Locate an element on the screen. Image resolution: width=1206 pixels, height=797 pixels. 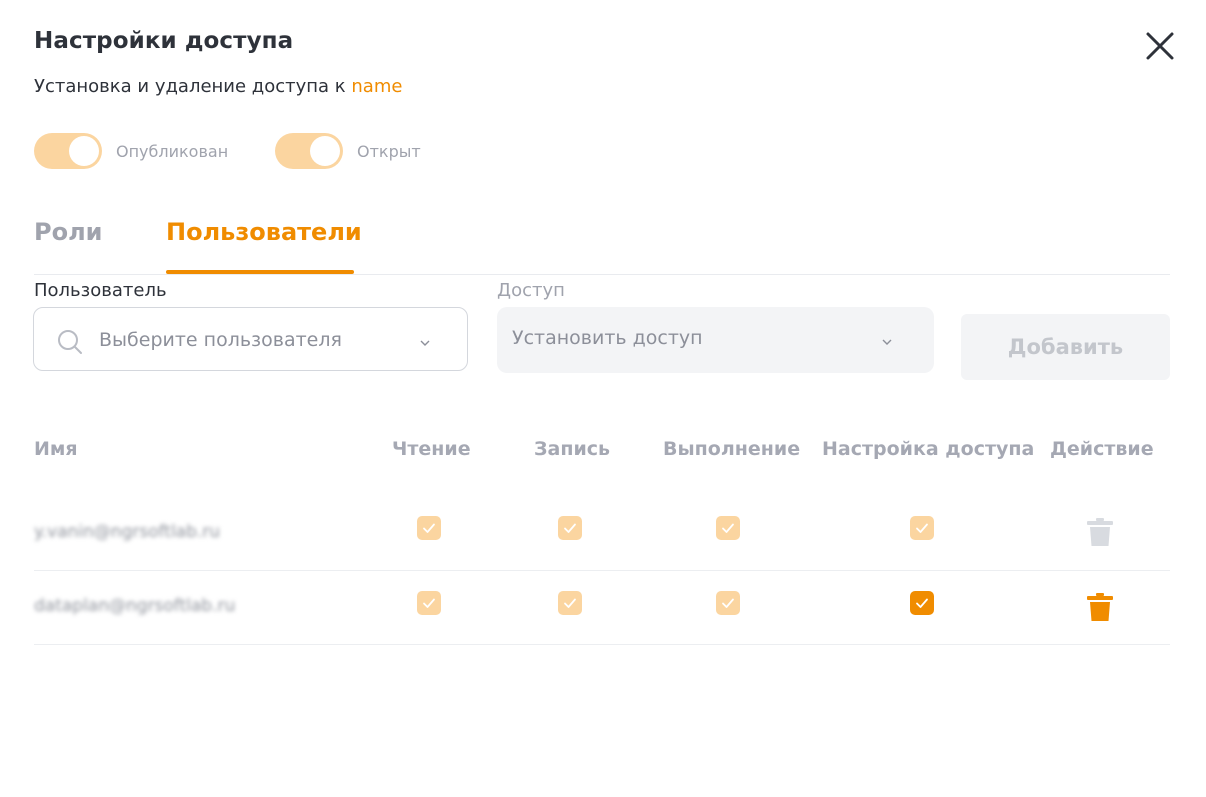
tab-divider is located at coordinates (602, 274).